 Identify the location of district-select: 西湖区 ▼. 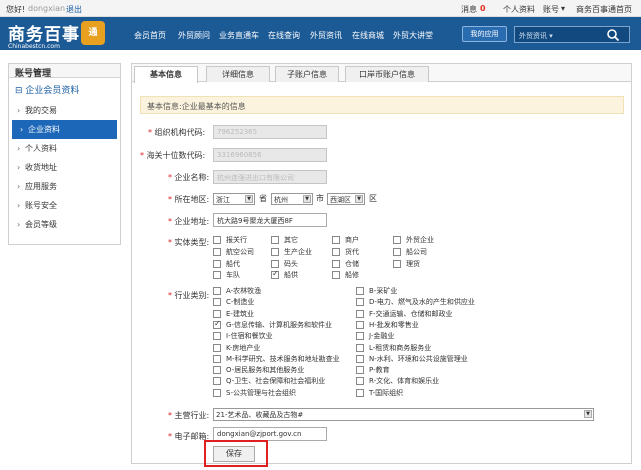
(346, 199).